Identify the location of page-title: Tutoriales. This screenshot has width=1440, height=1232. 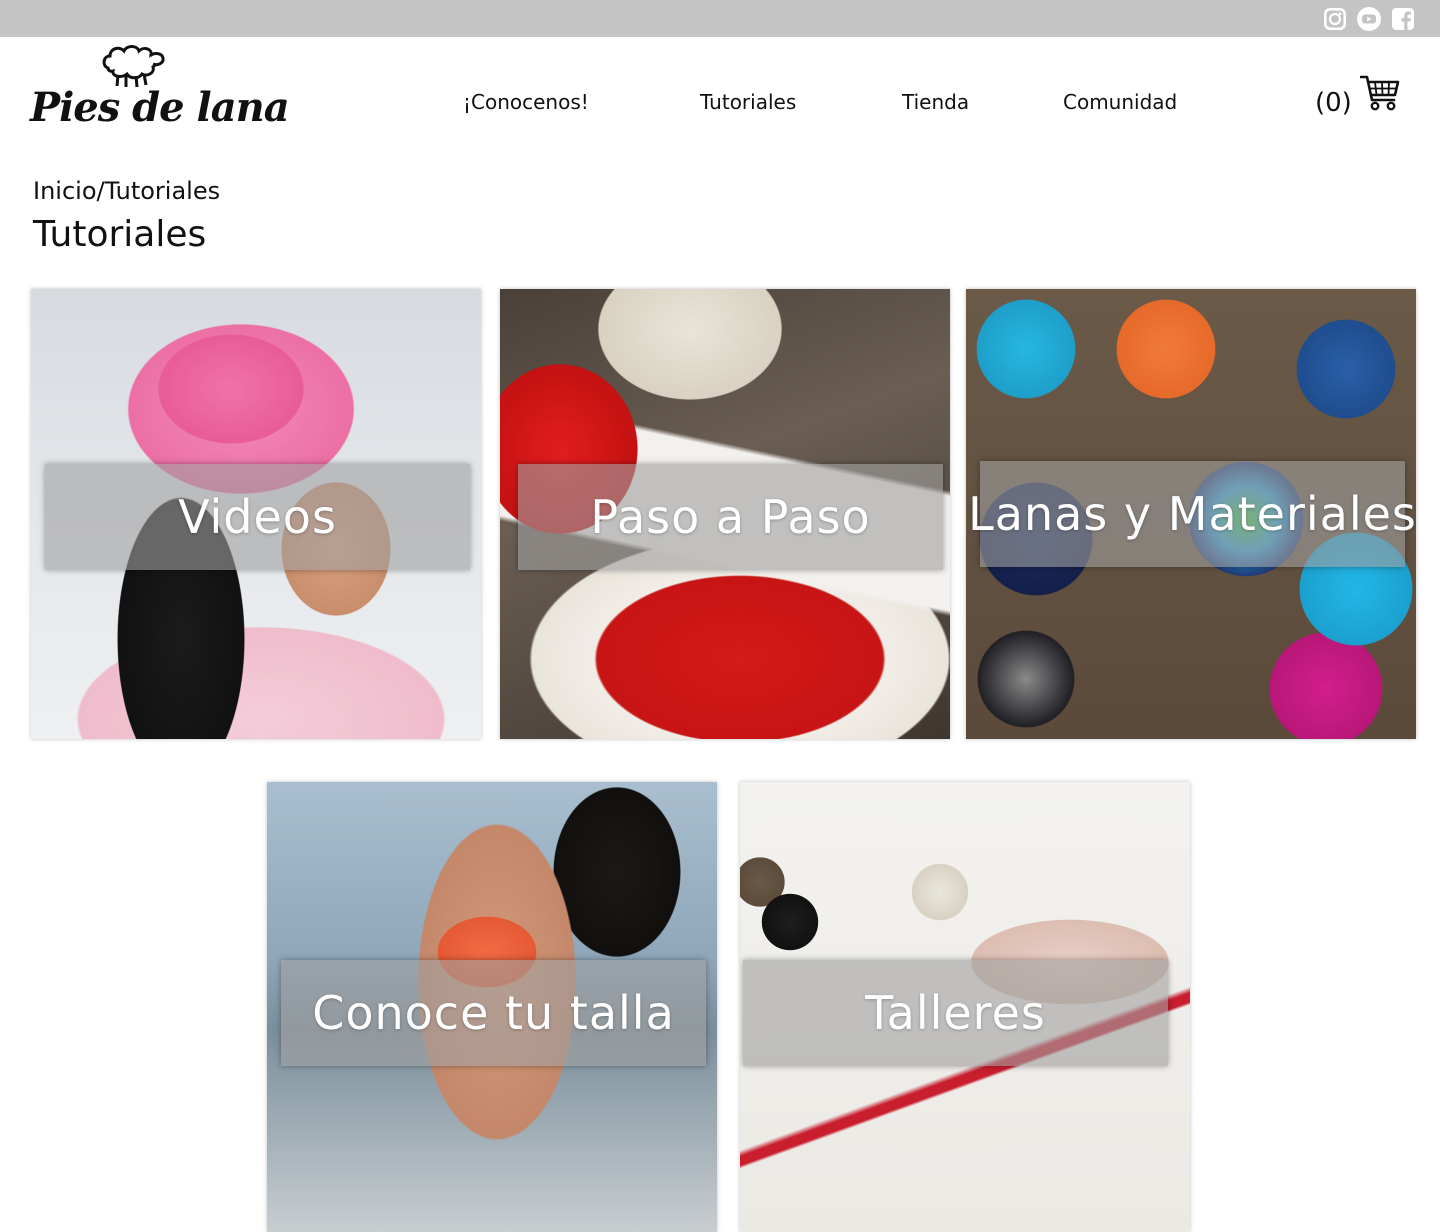
(120, 234).